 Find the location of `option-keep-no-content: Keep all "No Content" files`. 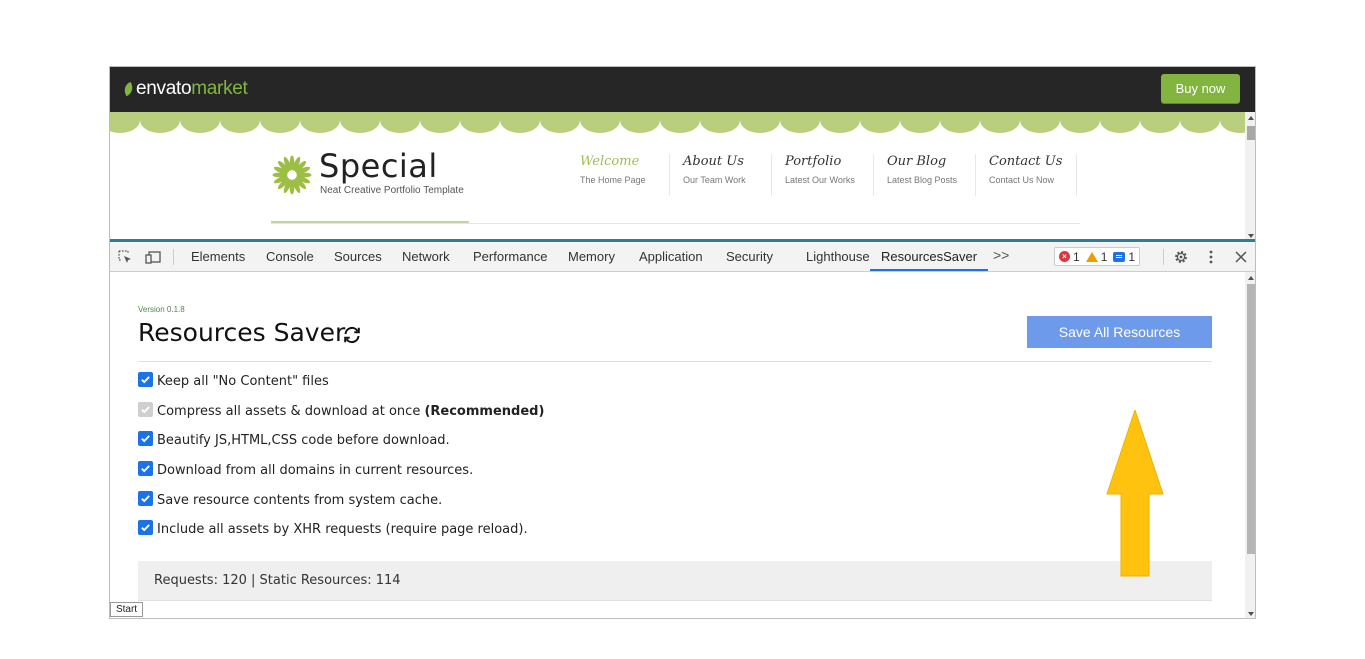

option-keep-no-content: Keep all "No Content" files is located at coordinates (341, 387).